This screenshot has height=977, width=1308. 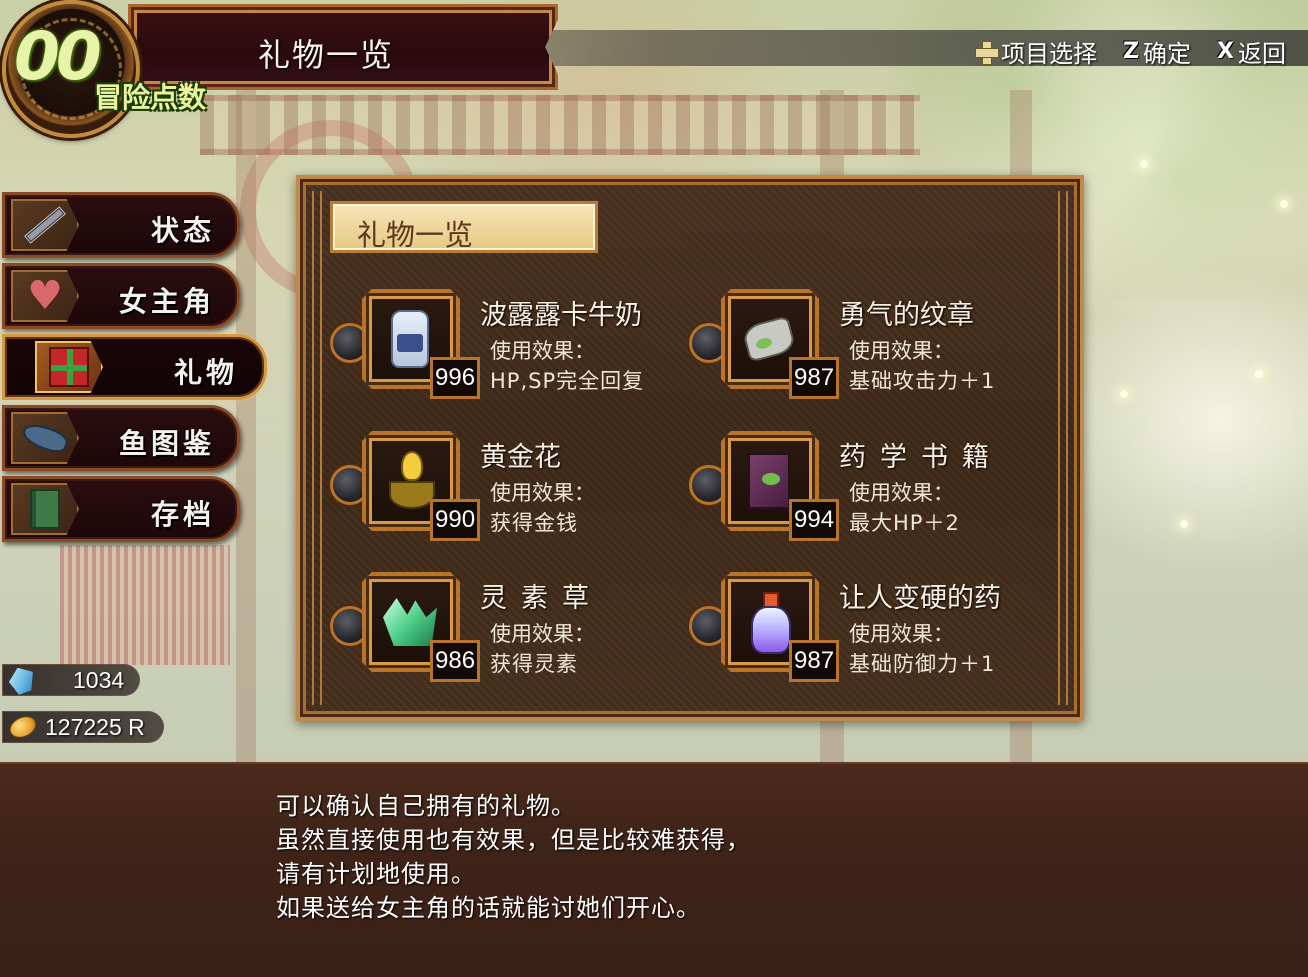 I want to click on crystal-herb-icon, so click(x=410, y=622).